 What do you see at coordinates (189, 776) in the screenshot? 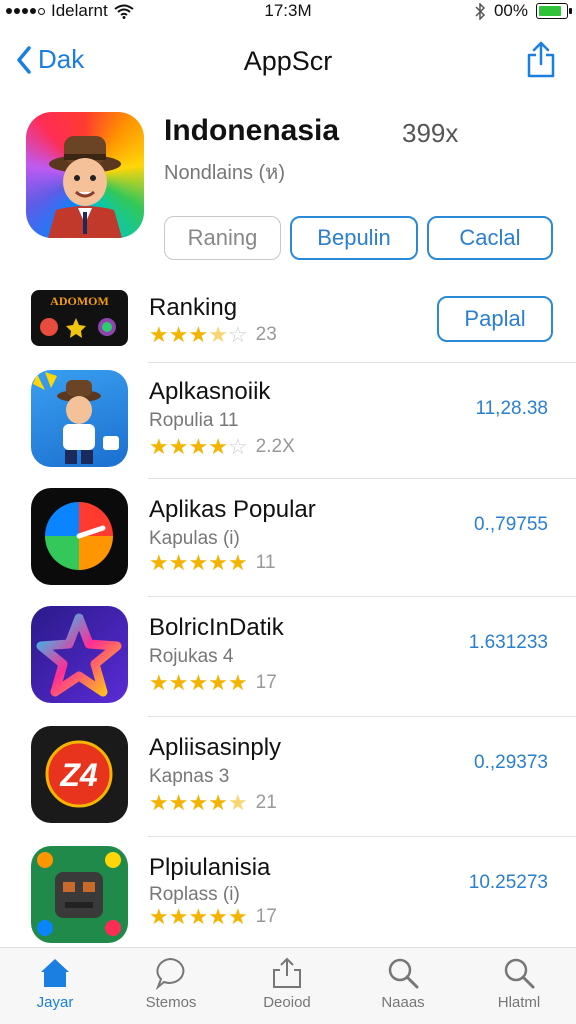
I see `app-category: Kapnas 3` at bounding box center [189, 776].